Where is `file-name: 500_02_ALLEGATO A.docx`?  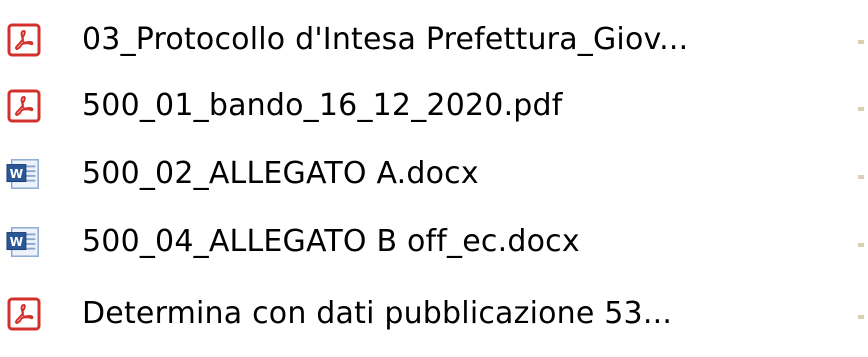
file-name: 500_02_ALLEGATO A.docx is located at coordinates (280, 173).